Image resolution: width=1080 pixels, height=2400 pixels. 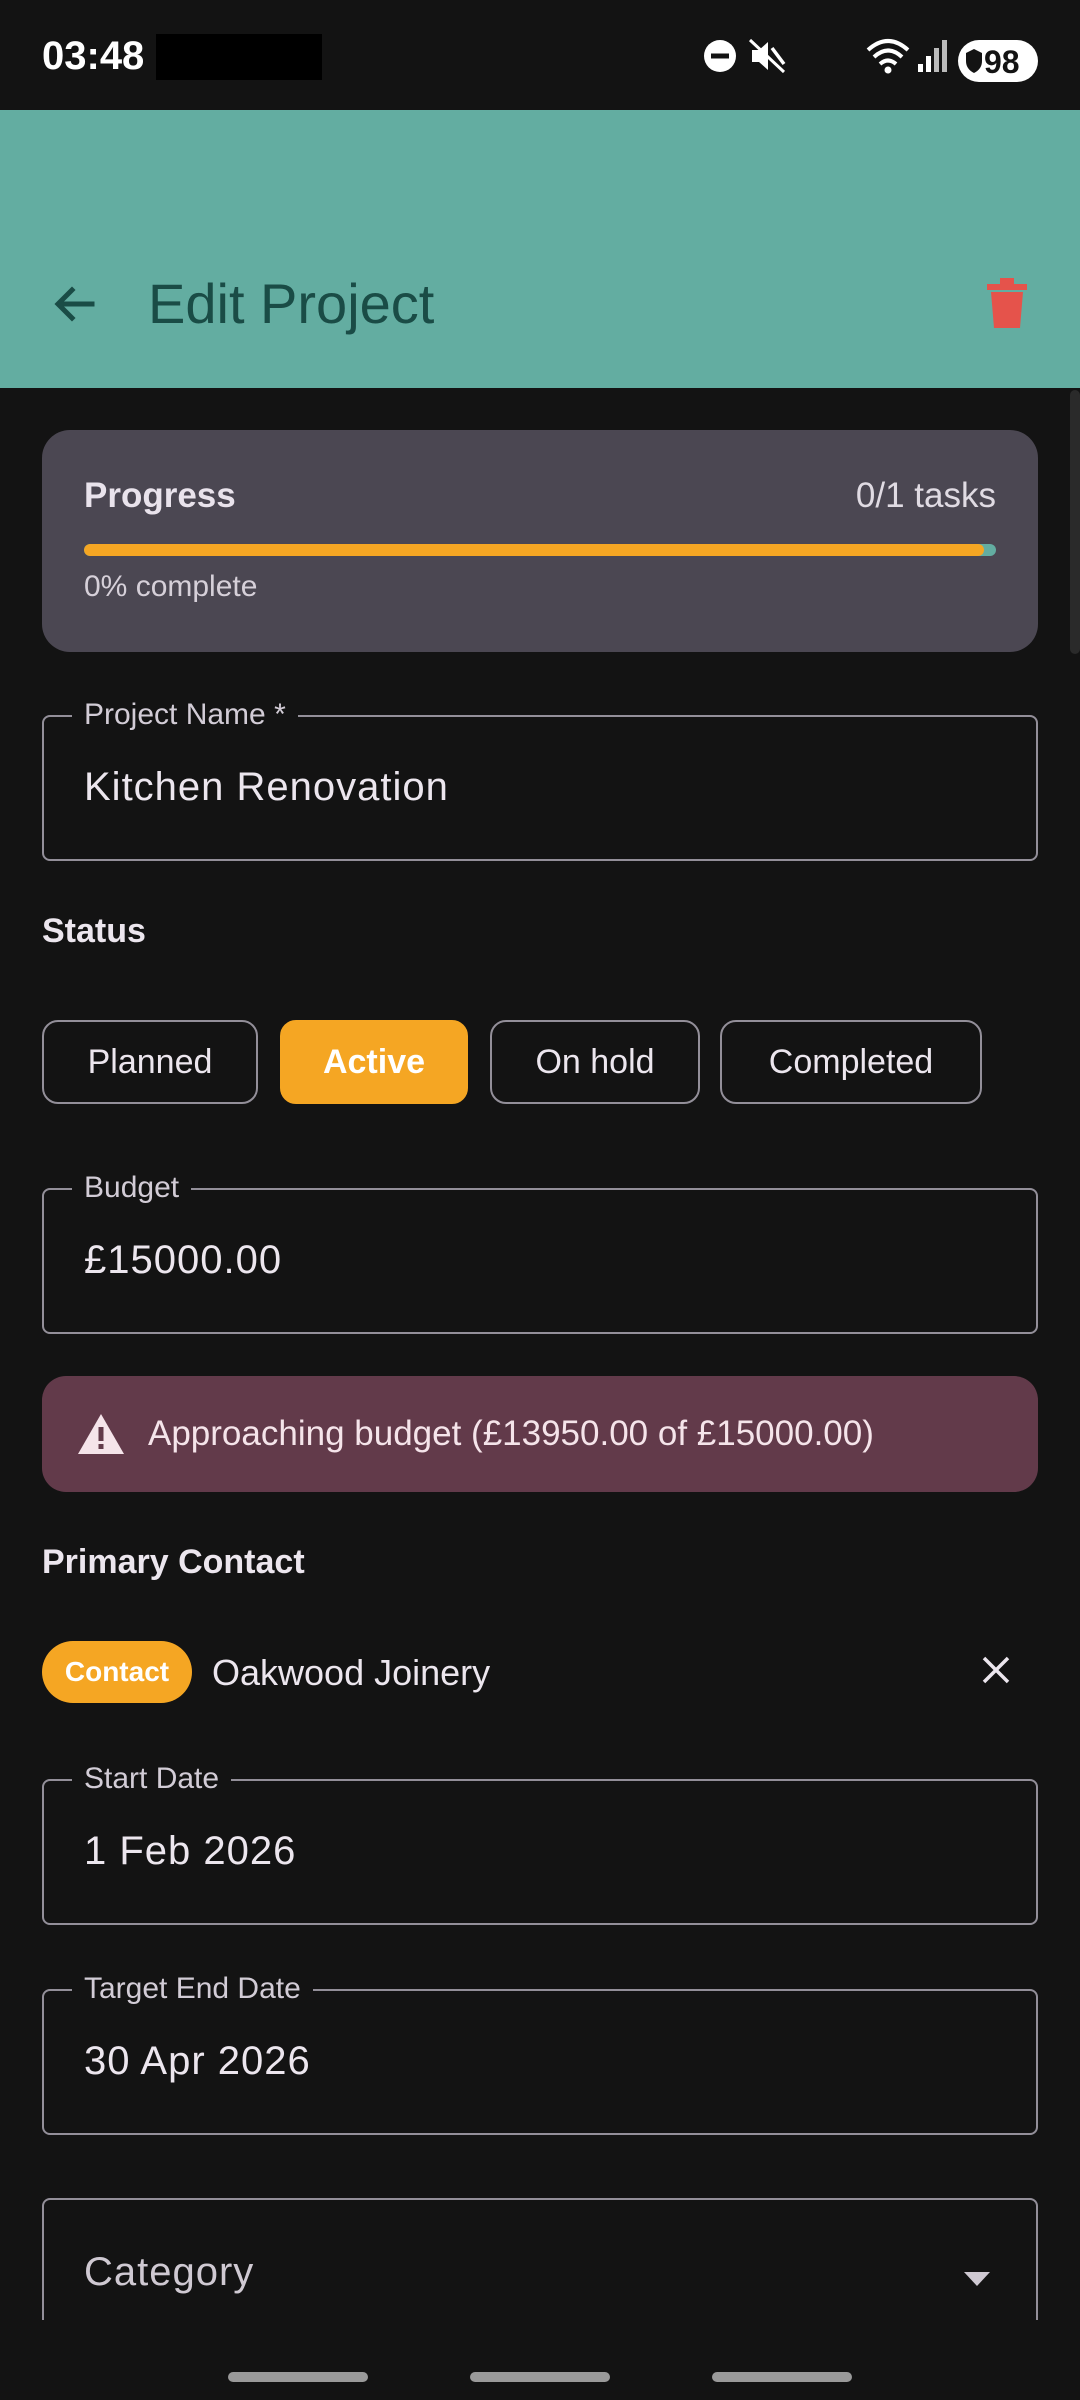 I want to click on delete-button, so click(x=1007, y=303).